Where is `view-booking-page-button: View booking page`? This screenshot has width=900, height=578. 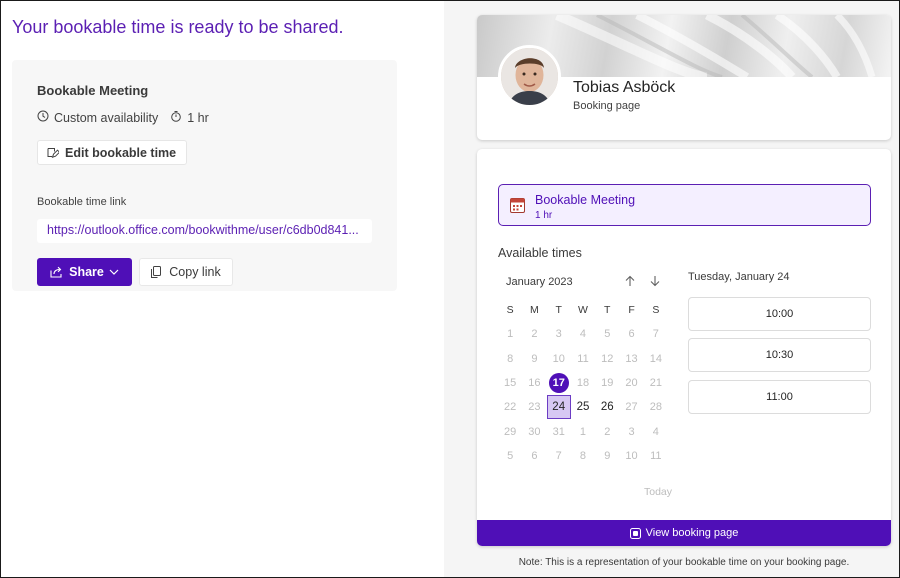
view-booking-page-button: View booking page is located at coordinates (684, 533).